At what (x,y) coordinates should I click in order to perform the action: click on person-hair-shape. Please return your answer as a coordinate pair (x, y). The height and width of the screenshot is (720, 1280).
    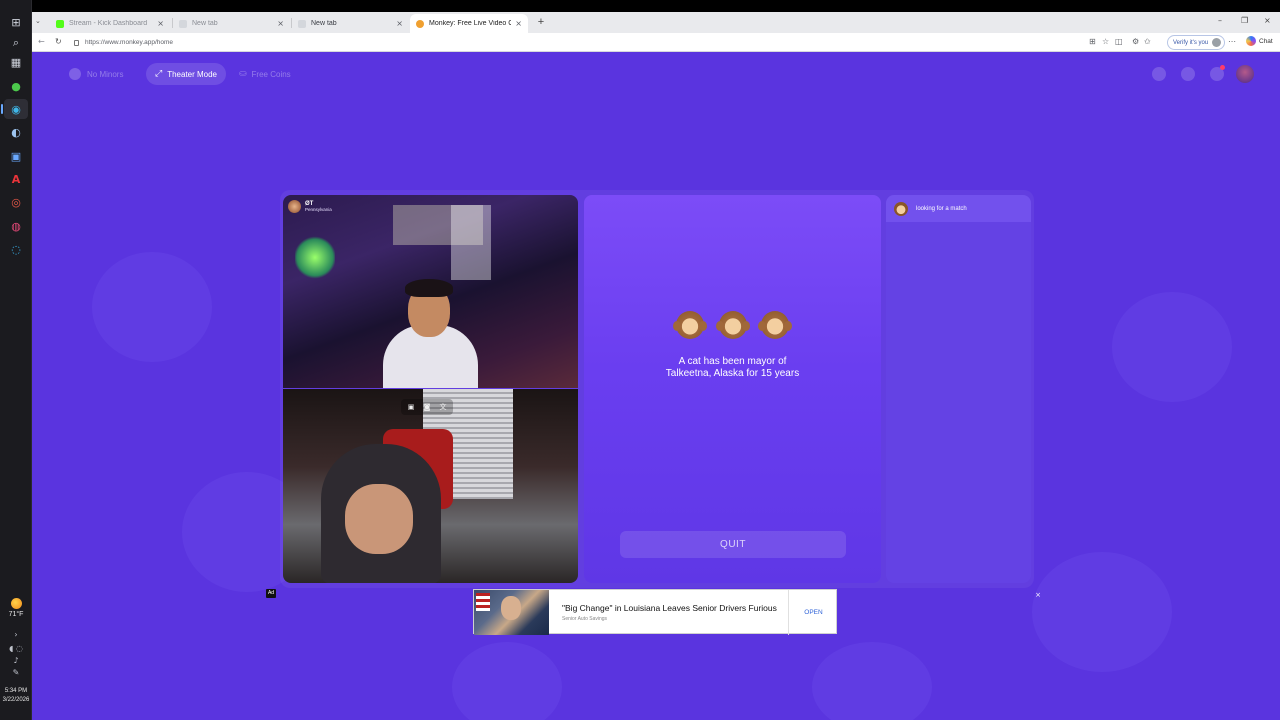
    Looking at the image, I should click on (429, 288).